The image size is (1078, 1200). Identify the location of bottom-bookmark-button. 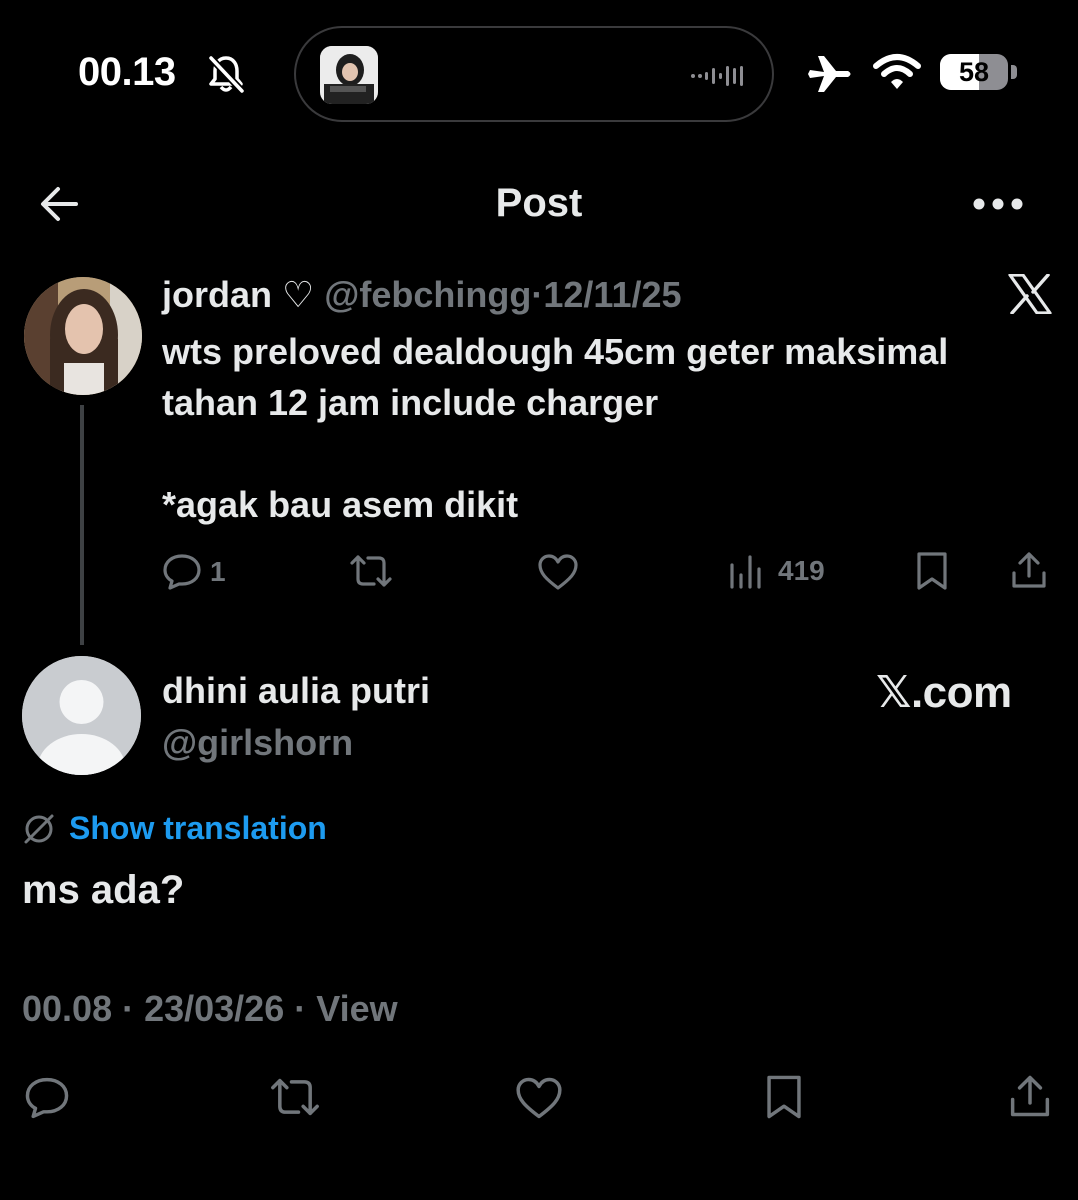
(784, 1097).